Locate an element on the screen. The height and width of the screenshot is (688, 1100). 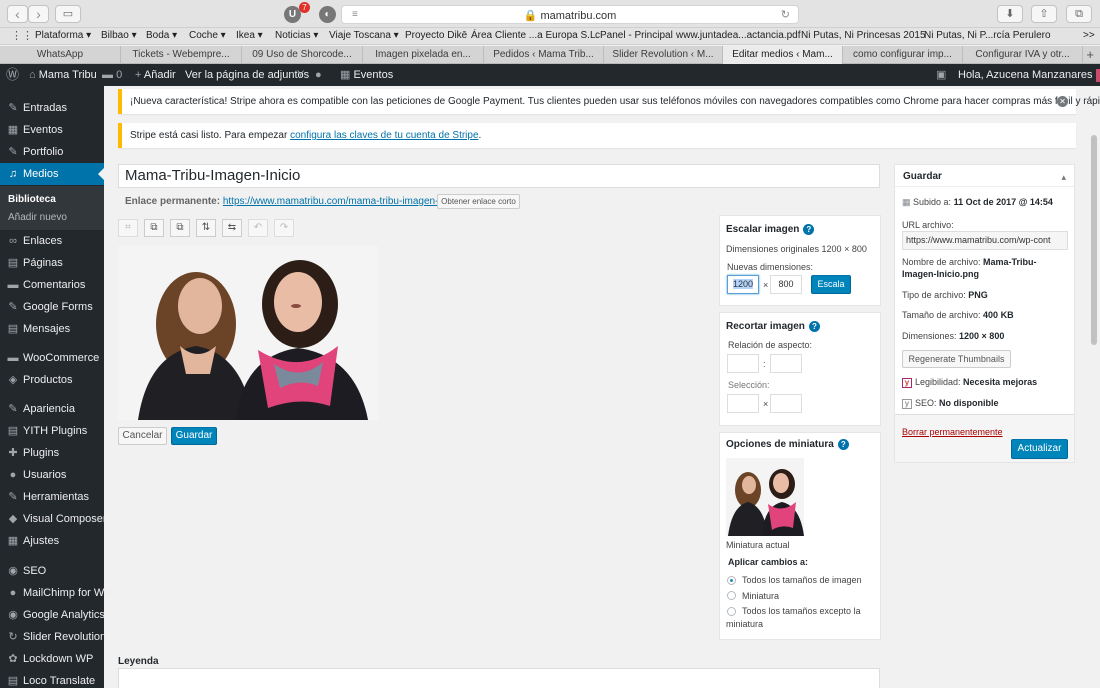
menu-item-plugins: ✚ Plugins is located at coordinates (52, 453).